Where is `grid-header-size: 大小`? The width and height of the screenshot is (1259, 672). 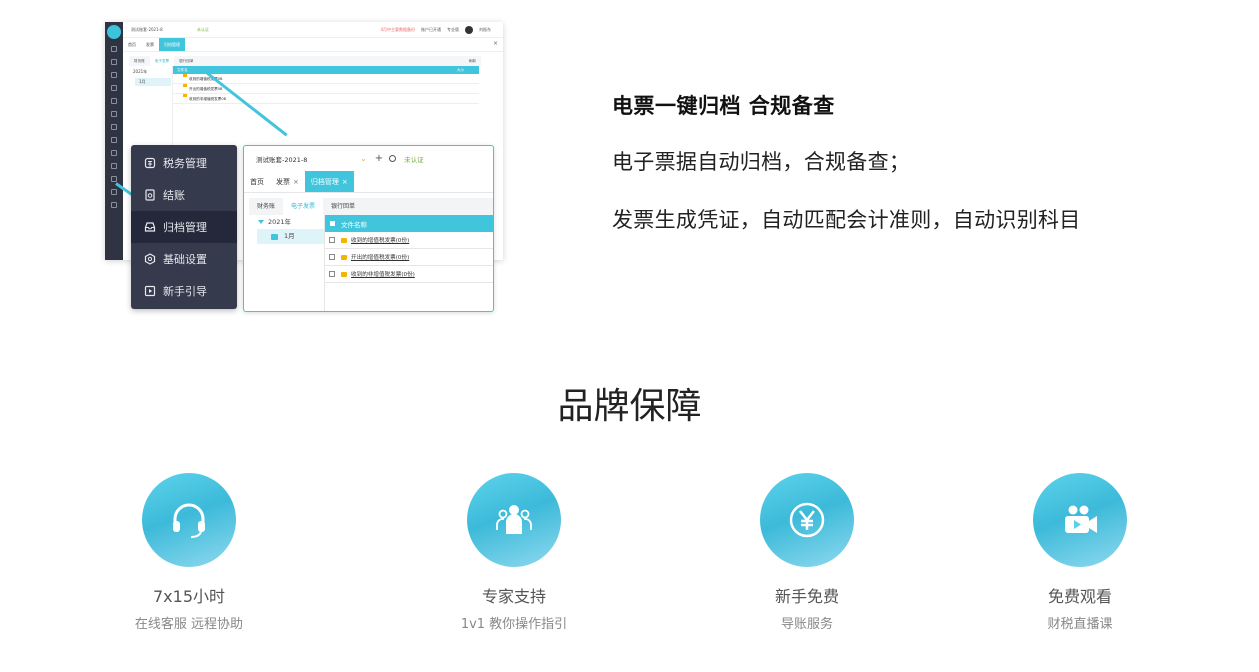
grid-header-size: 大小 is located at coordinates (461, 70).